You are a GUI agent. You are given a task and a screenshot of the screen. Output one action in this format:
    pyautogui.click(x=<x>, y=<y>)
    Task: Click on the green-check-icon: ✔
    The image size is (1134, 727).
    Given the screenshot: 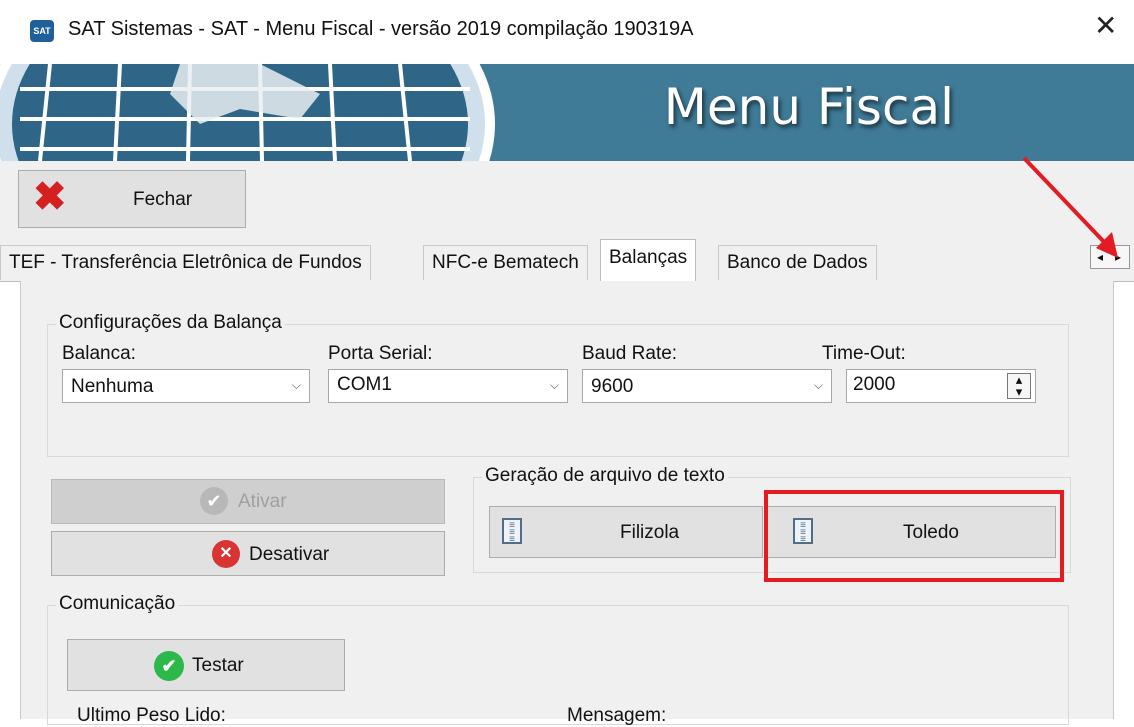 What is the action you would take?
    pyautogui.click(x=169, y=666)
    